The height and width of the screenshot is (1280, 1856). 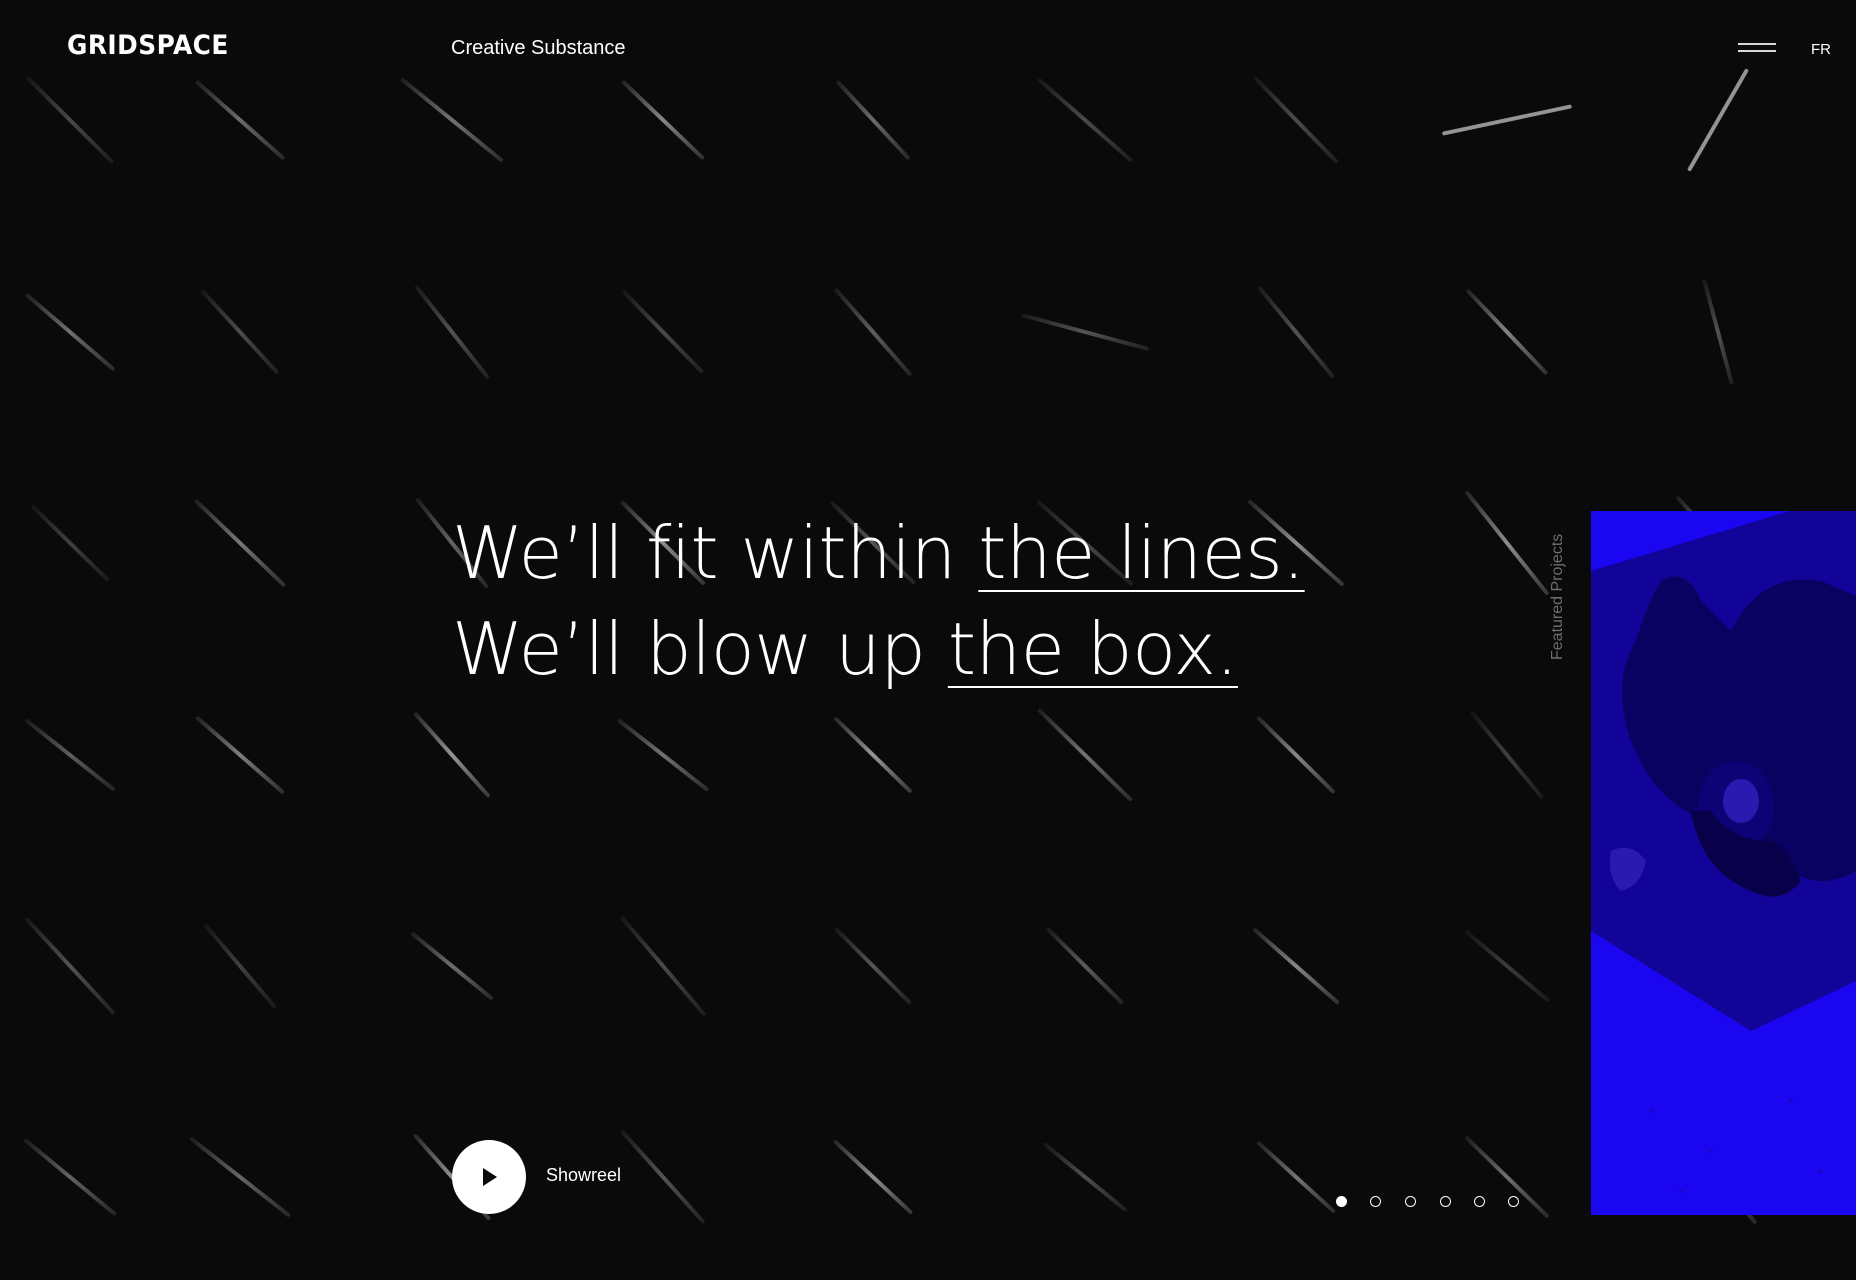 I want to click on person-lying-photo, so click(x=1723, y=863).